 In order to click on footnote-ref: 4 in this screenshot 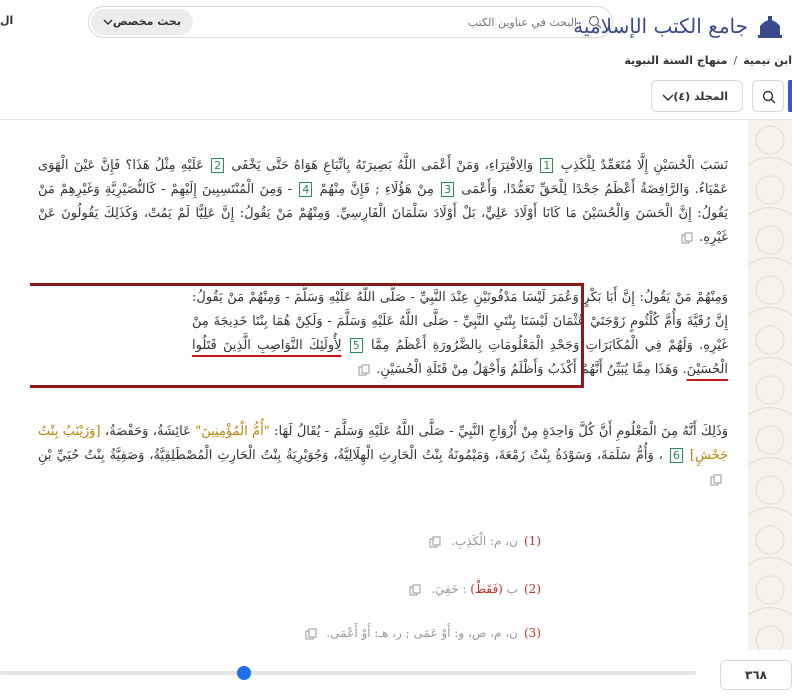, I will do `click(306, 189)`.